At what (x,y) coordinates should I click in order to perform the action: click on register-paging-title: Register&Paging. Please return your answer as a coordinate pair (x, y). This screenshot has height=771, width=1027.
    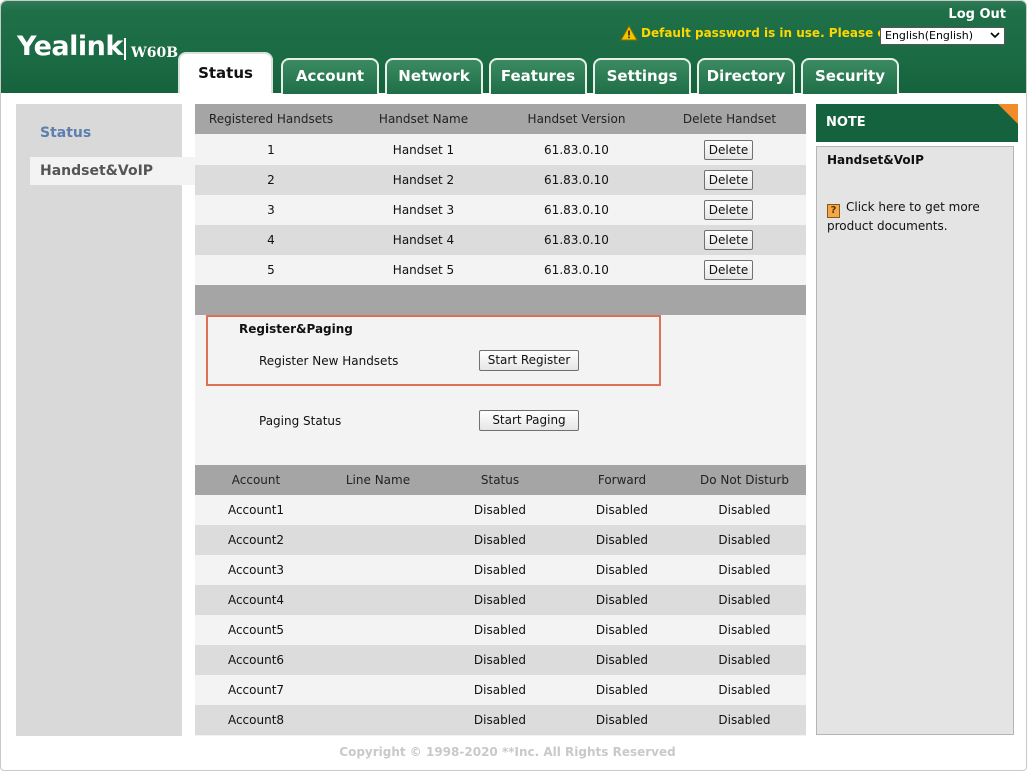
    Looking at the image, I should click on (296, 329).